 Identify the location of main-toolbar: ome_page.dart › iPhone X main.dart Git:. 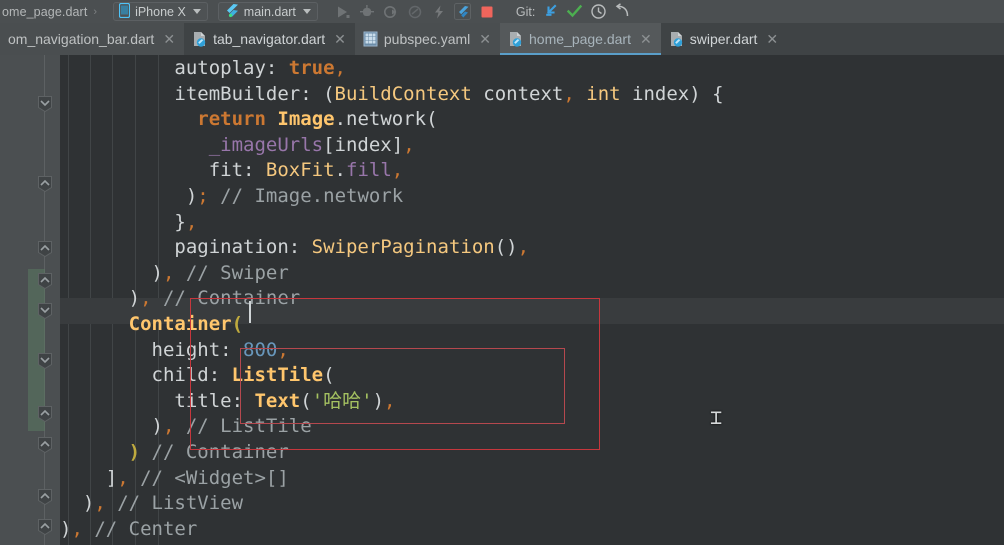
(502, 11).